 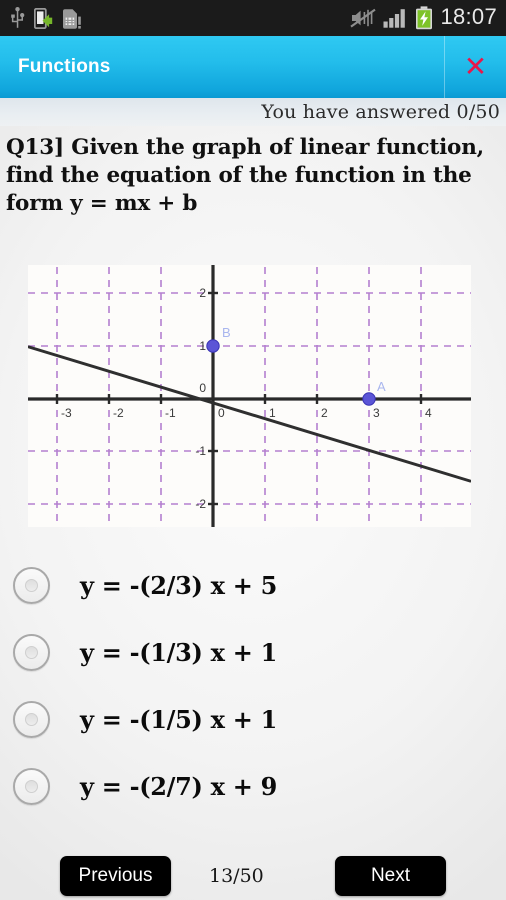 I want to click on answered-count-label: You have answered 0/50, so click(x=380, y=112).